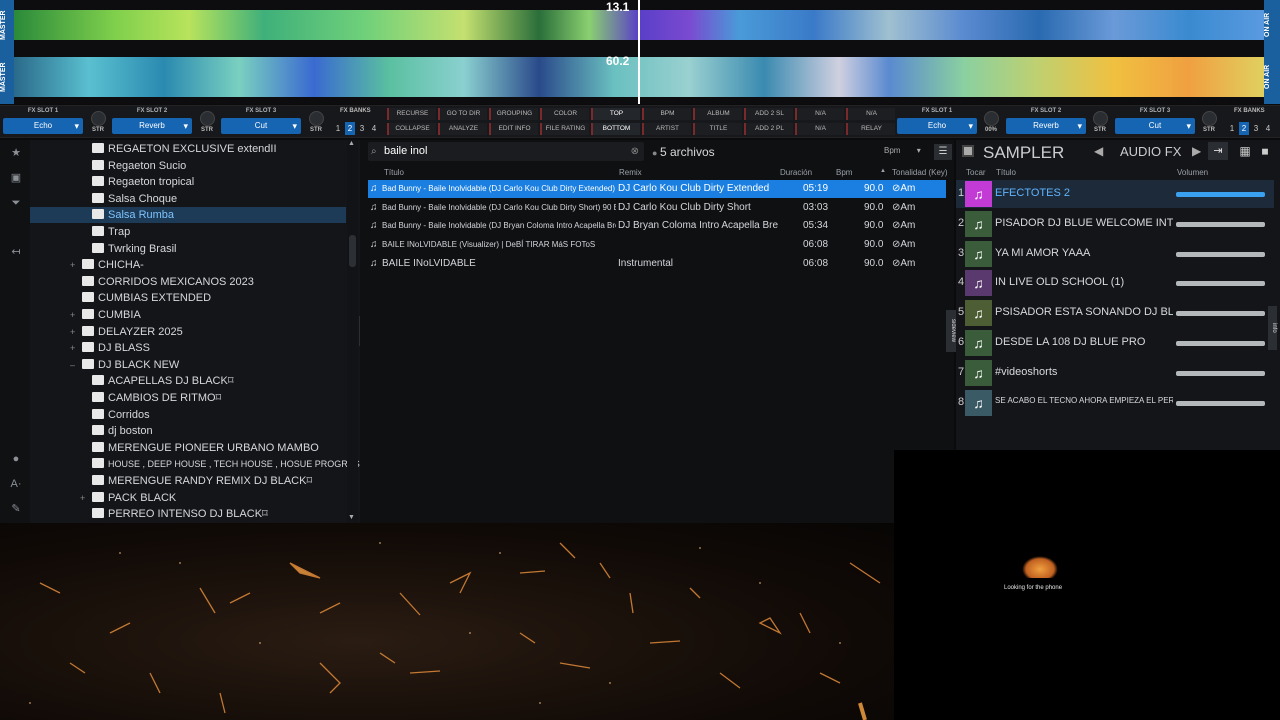 The width and height of the screenshot is (1280, 720). What do you see at coordinates (844, 172) in the screenshot?
I see `col-bpm: Bpm` at bounding box center [844, 172].